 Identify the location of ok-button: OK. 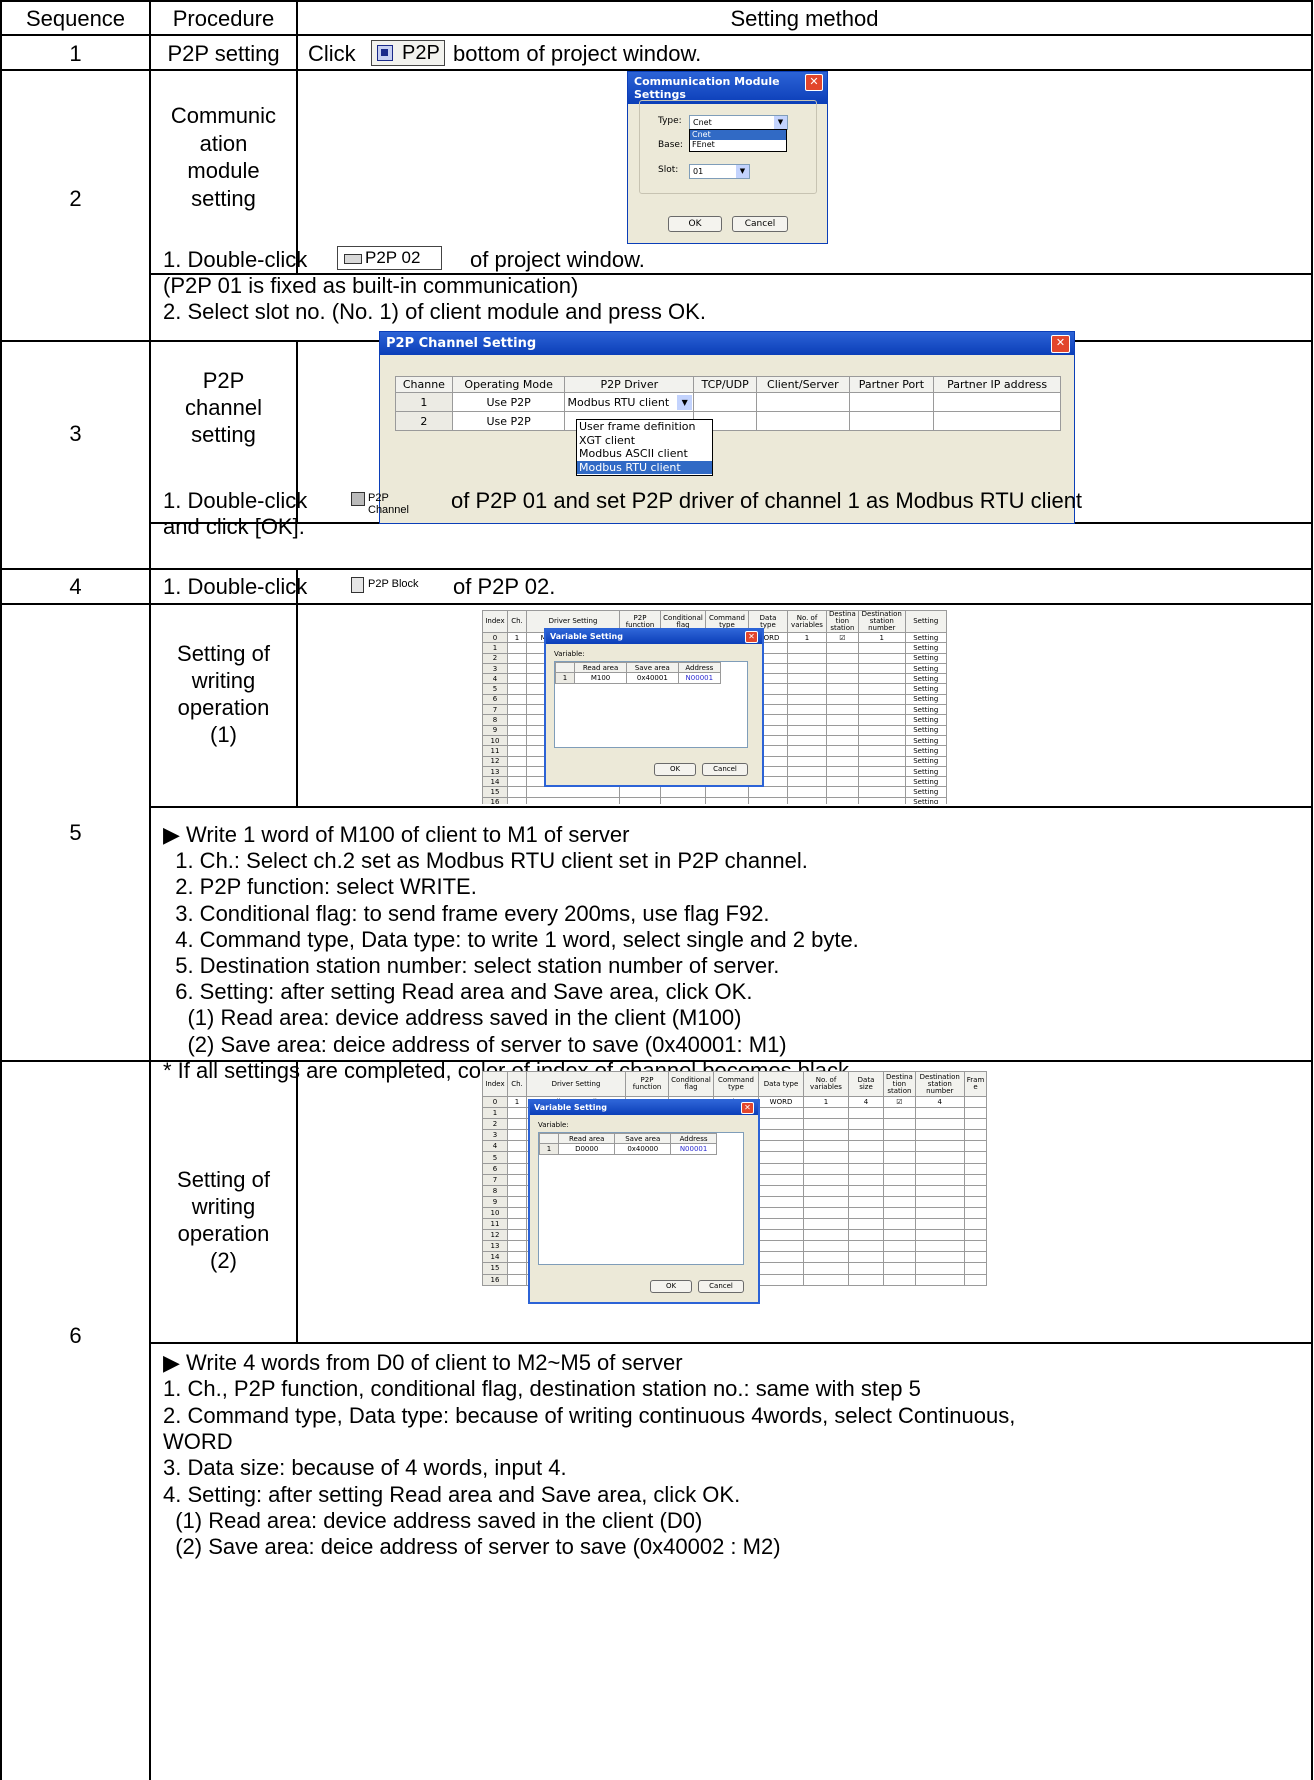
(675, 769).